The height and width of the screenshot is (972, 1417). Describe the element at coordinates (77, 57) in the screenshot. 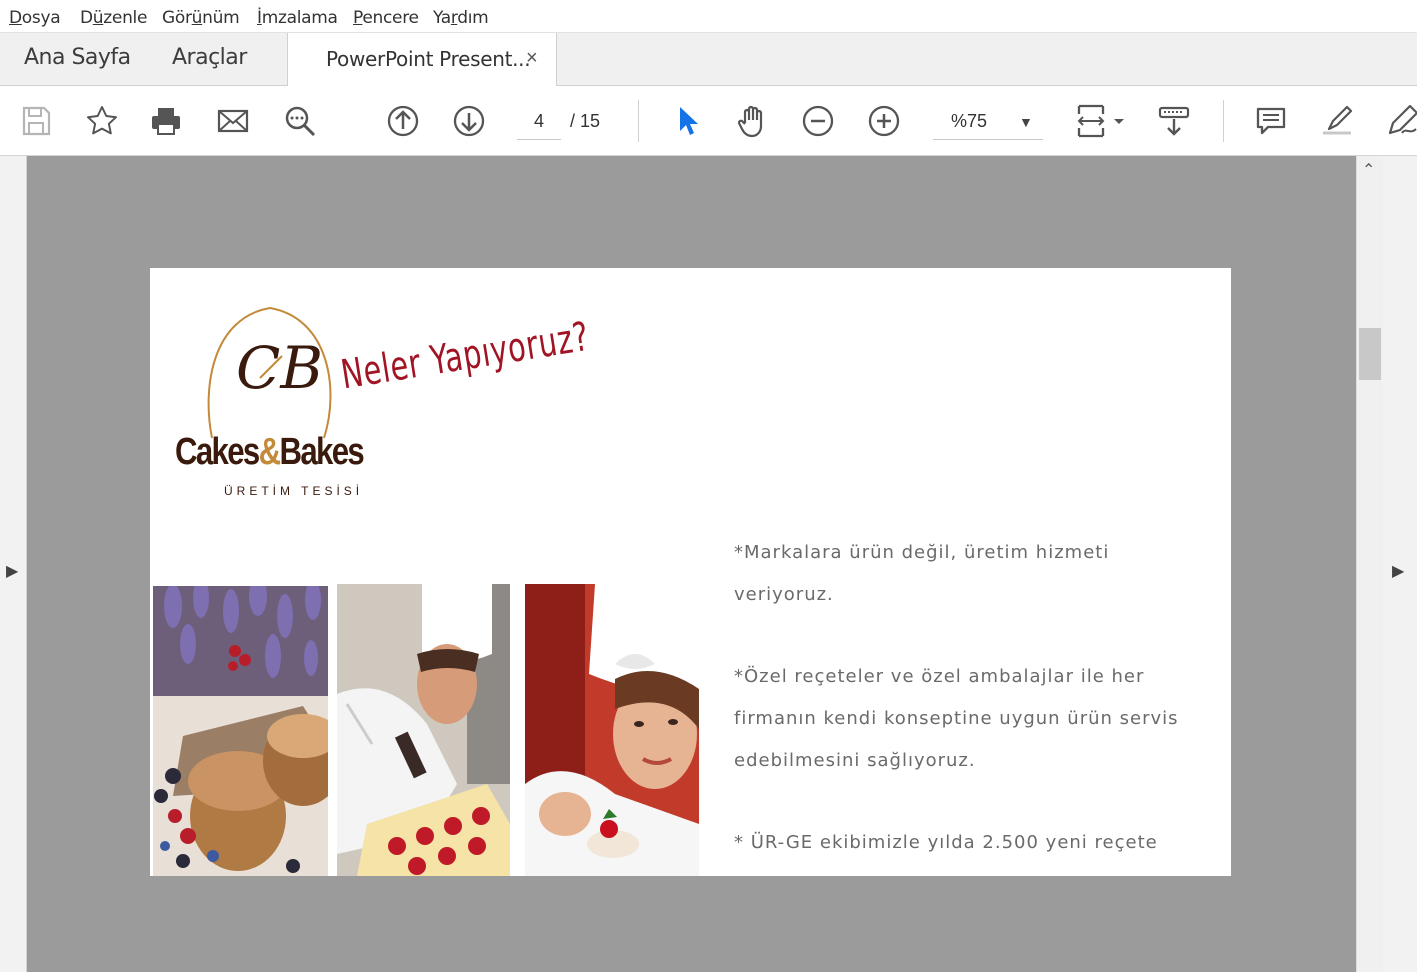

I see `tab-home: Ana Sayfa` at that location.